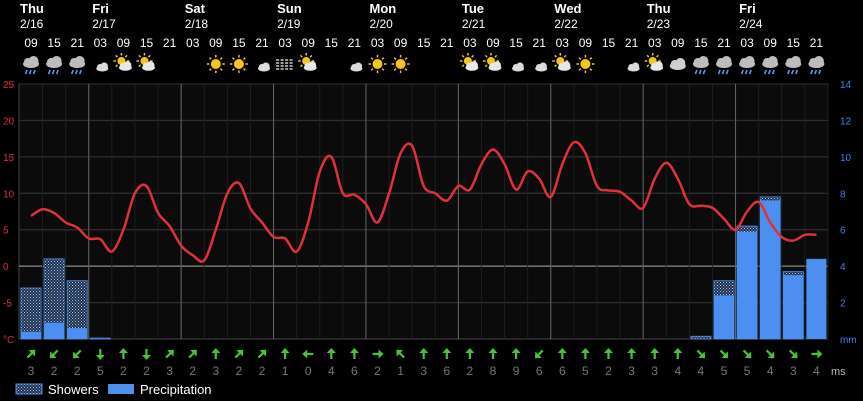 The width and height of the screenshot is (863, 401). I want to click on day-date: 2/22, so click(566, 24).